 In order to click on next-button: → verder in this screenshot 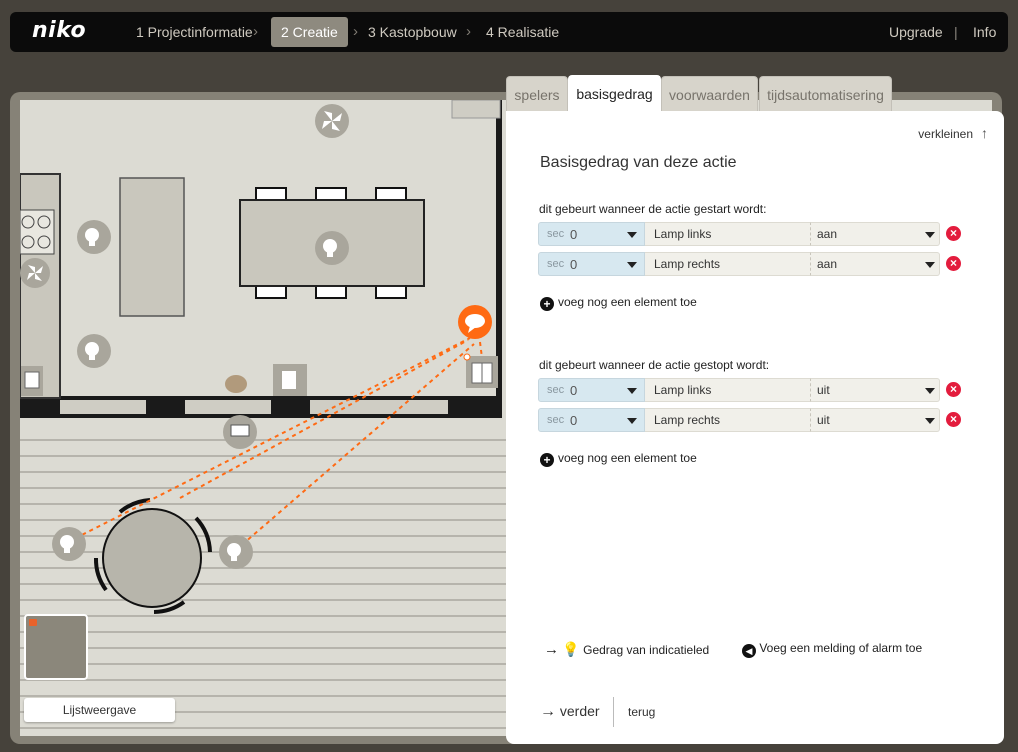, I will do `click(570, 712)`.